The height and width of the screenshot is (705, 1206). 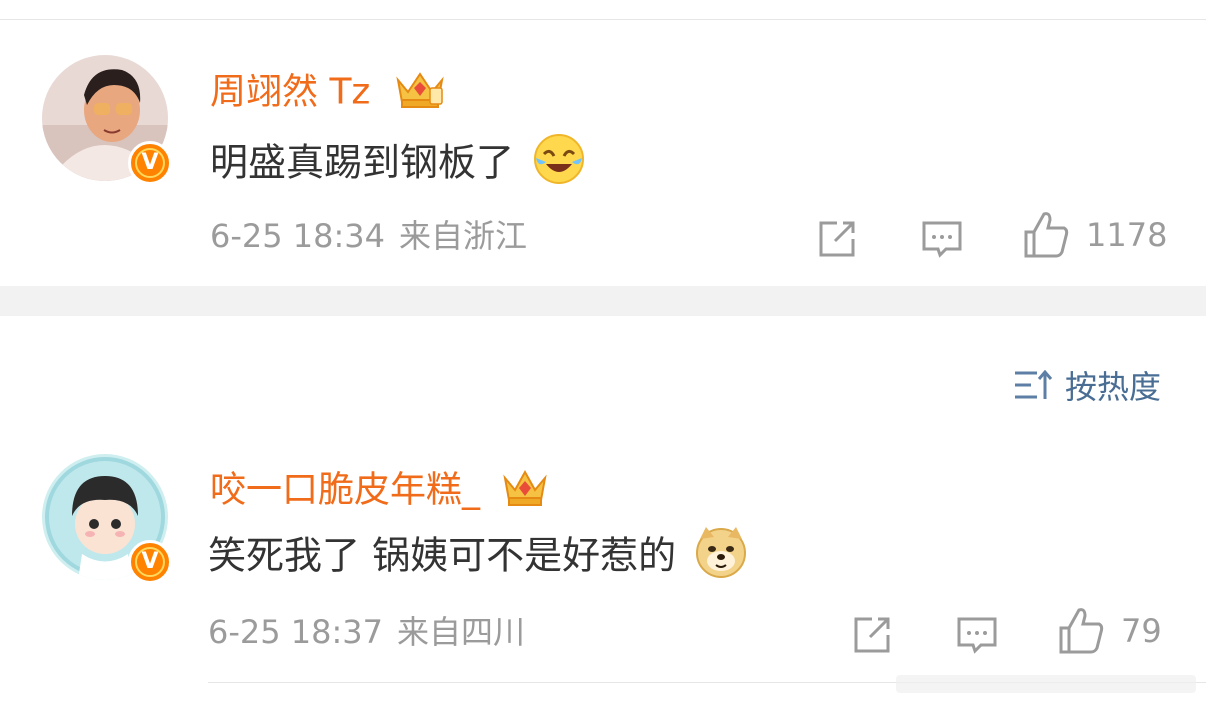 What do you see at coordinates (1046, 684) in the screenshot?
I see `watermark-icon` at bounding box center [1046, 684].